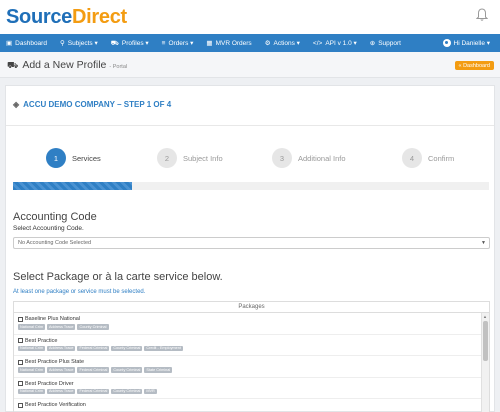 The image size is (500, 412). Describe the element at coordinates (251, 307) in the screenshot. I see `packages-panel-title: Packages` at that location.